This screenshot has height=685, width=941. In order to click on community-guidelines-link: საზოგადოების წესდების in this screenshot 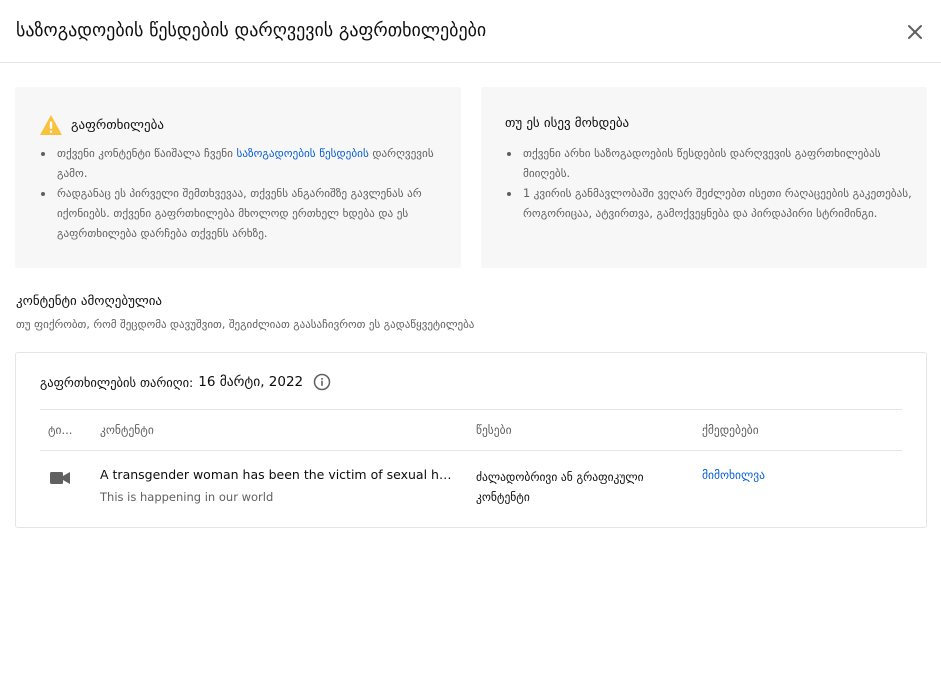, I will do `click(303, 153)`.